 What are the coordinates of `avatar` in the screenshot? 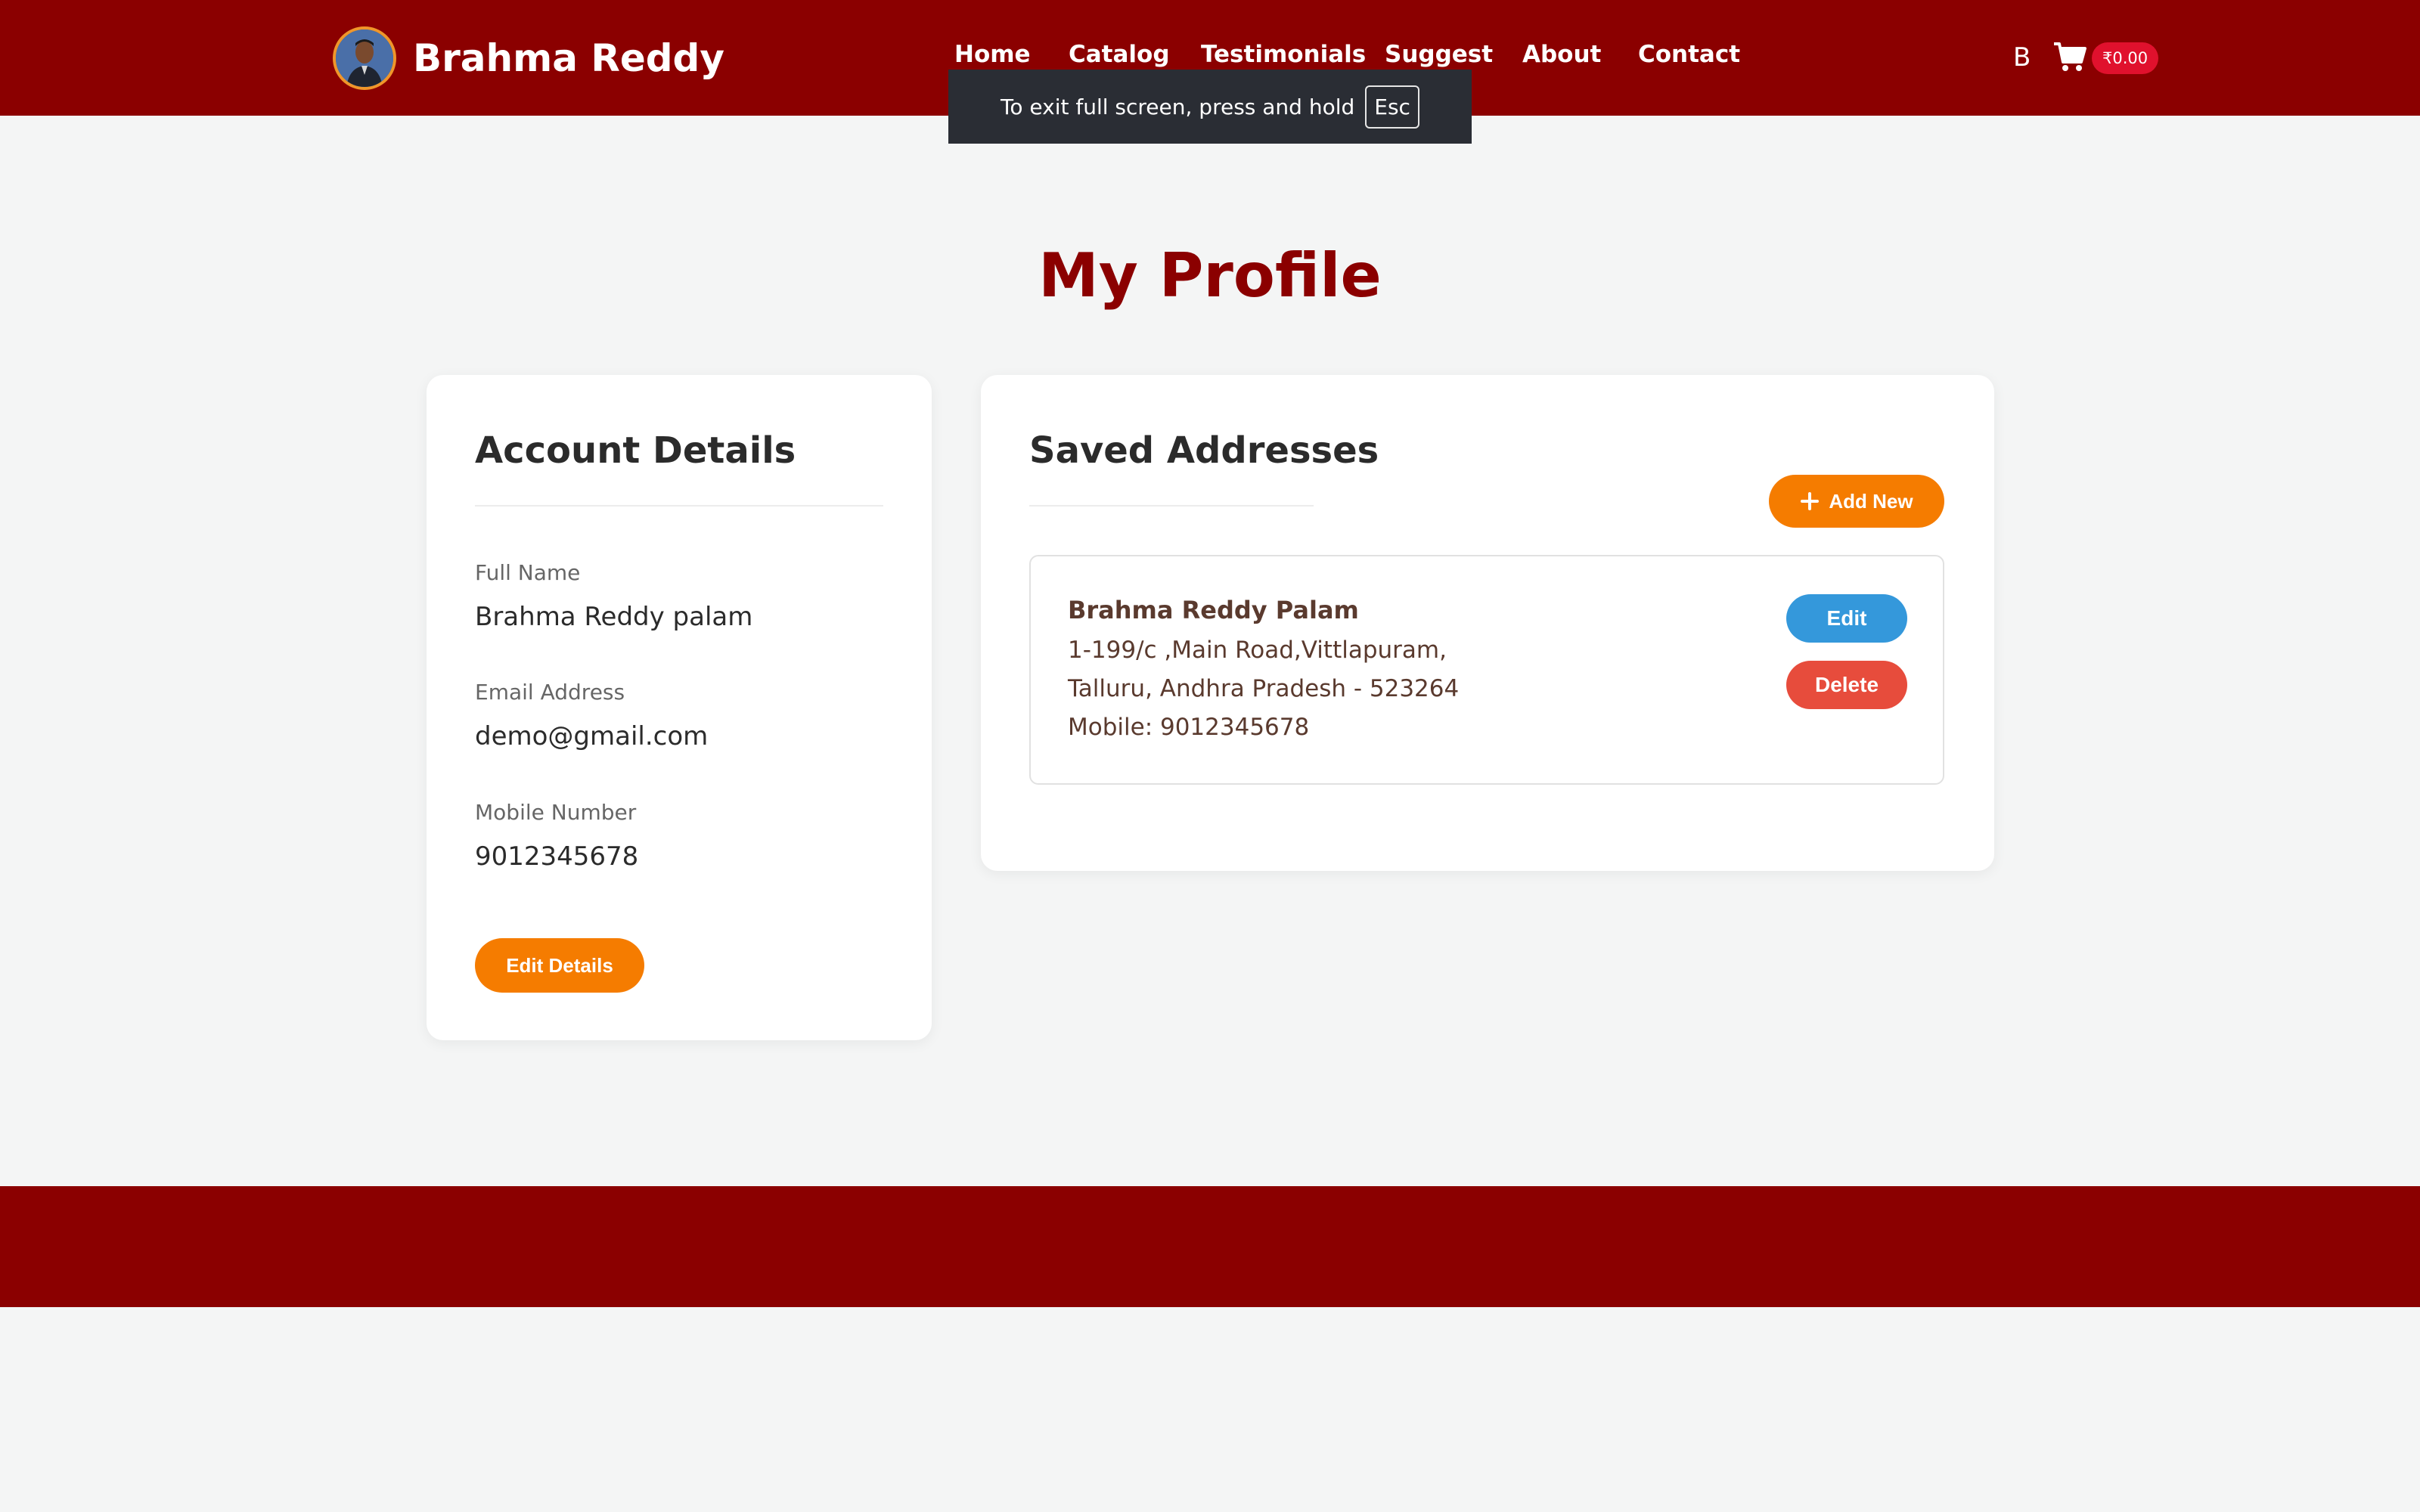 It's located at (364, 58).